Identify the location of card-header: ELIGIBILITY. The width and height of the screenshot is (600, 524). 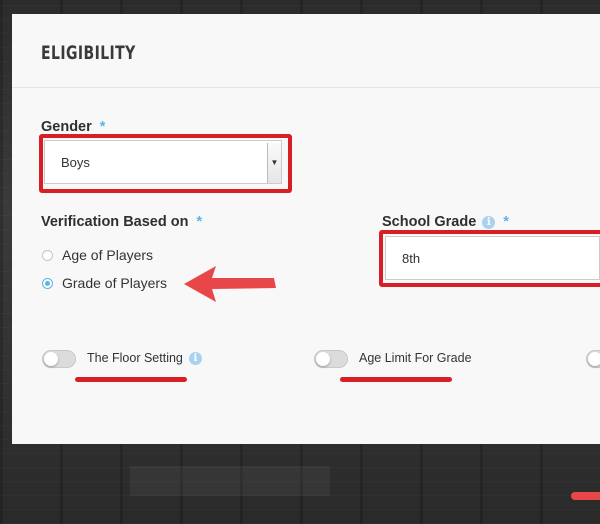
(306, 51).